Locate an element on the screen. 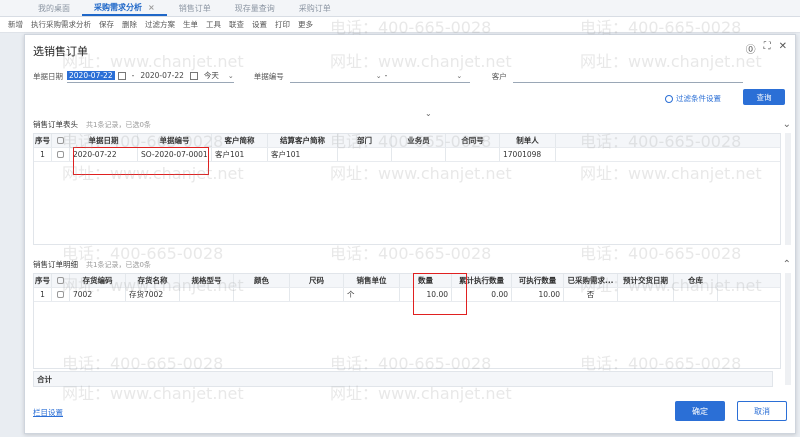 Image resolution: width=800 pixels, height=437 pixels. tab-desktop: 我的桌面 is located at coordinates (54, 8).